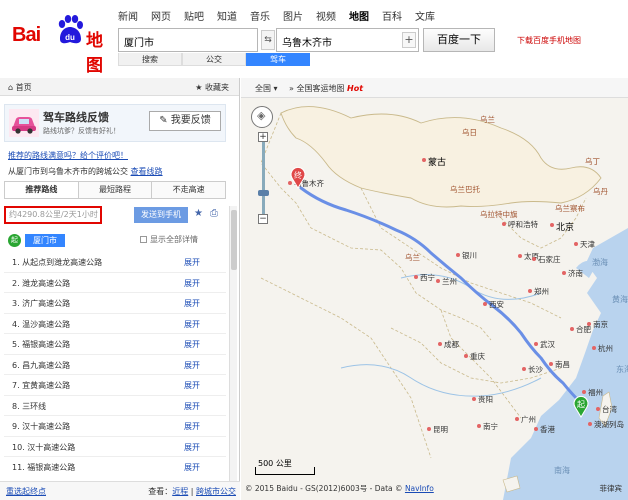 Image resolution: width=628 pixels, height=500 pixels. I want to click on route-step: 5. 福银高速公路 展开, so click(115, 344).